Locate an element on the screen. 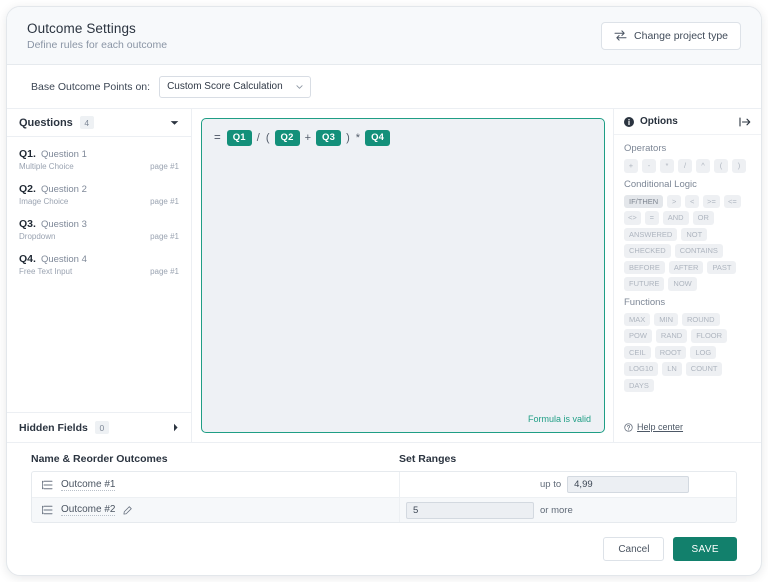 Image resolution: width=768 pixels, height=582 pixels. function-chip-min: MIN is located at coordinates (666, 319).